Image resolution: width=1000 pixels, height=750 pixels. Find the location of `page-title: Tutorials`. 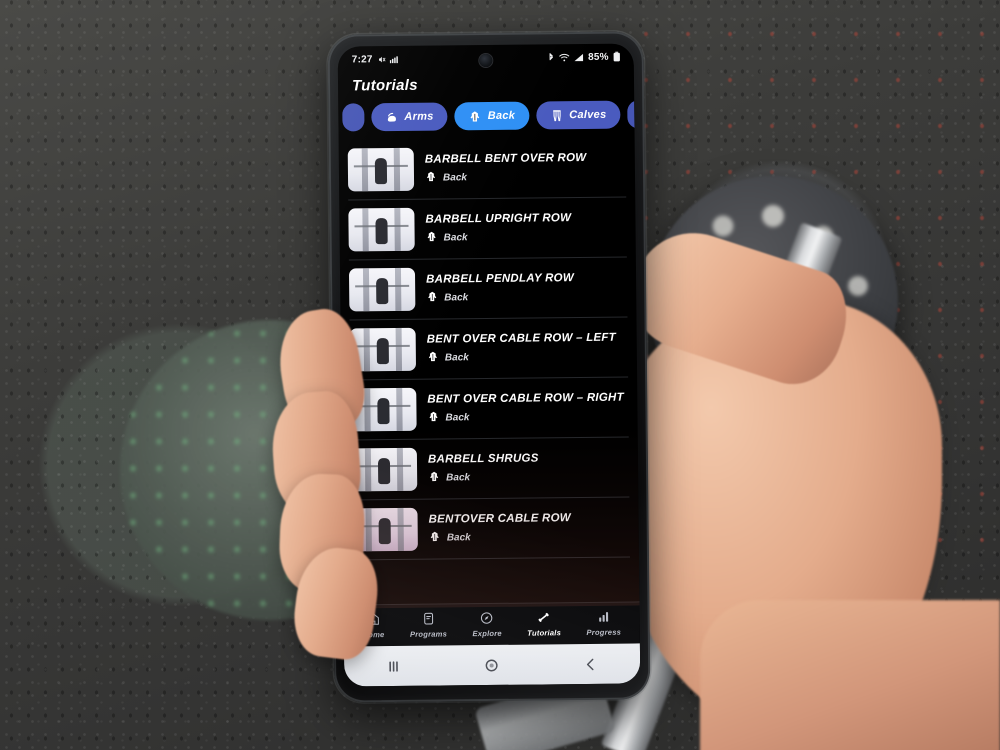

page-title: Tutorials is located at coordinates (384, 85).